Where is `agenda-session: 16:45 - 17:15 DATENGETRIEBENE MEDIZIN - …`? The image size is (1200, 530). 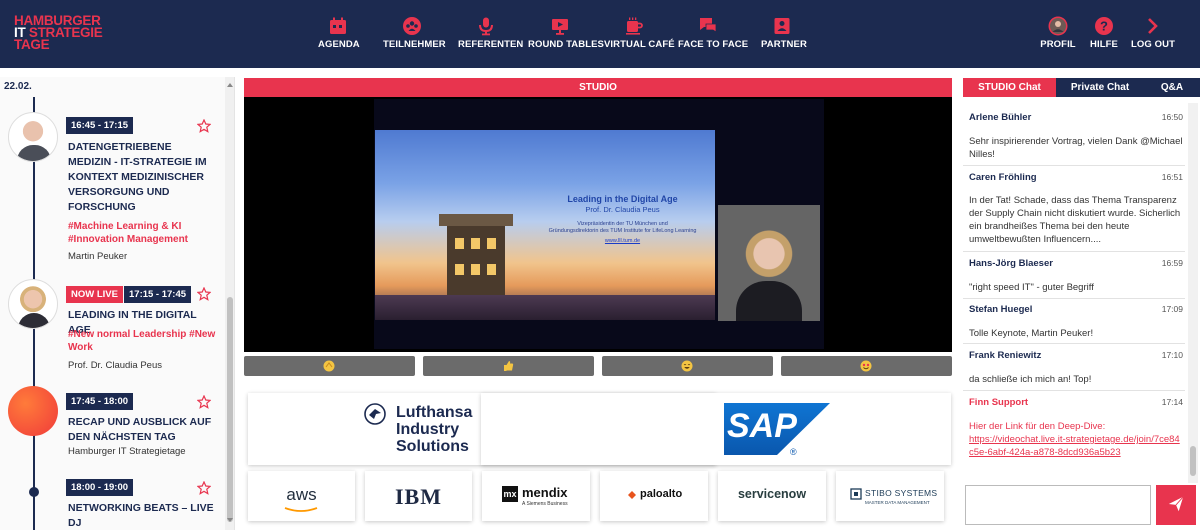
agenda-session: 16:45 - 17:15 DATENGETRIEBENE MEDIZIN - … is located at coordinates (112, 187).